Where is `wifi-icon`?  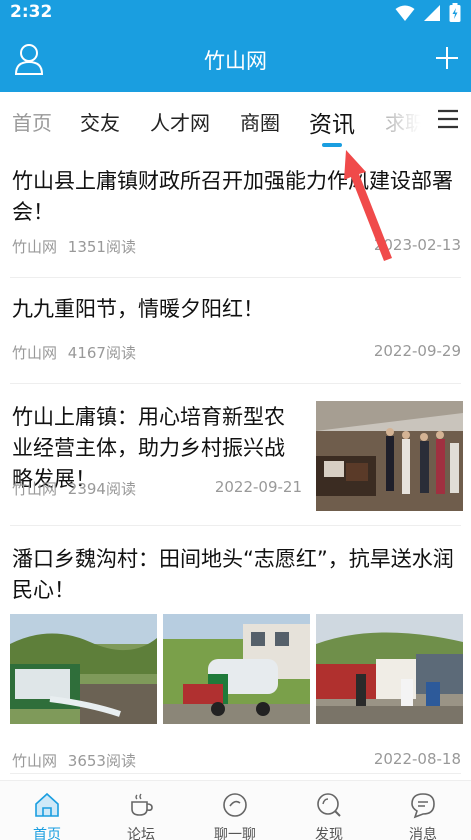
wifi-icon is located at coordinates (405, 13).